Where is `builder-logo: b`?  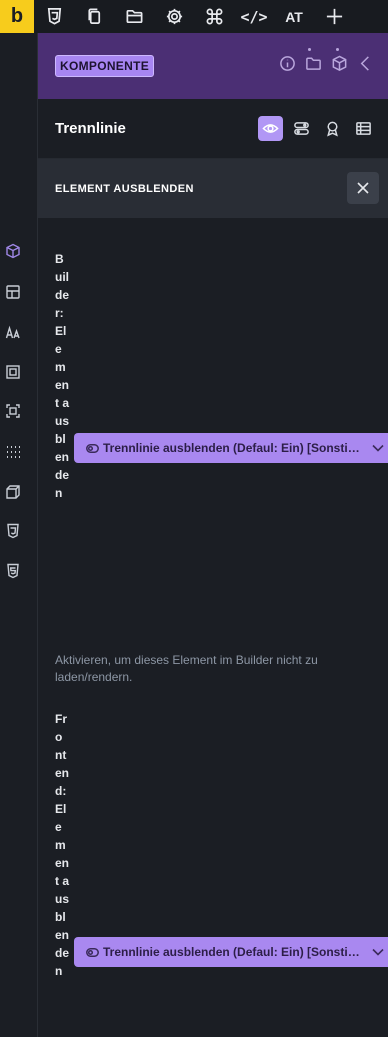
builder-logo: b is located at coordinates (17, 16).